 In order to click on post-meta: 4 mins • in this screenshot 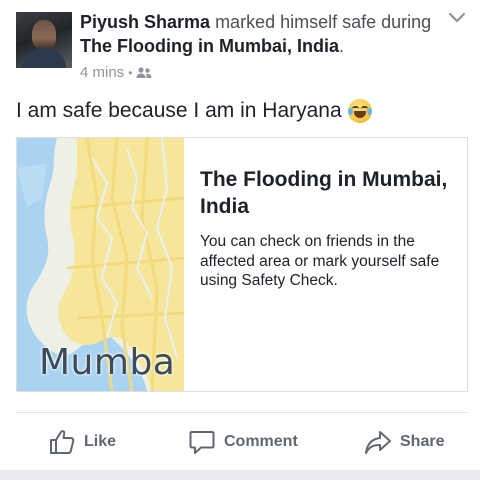, I will do `click(116, 72)`.